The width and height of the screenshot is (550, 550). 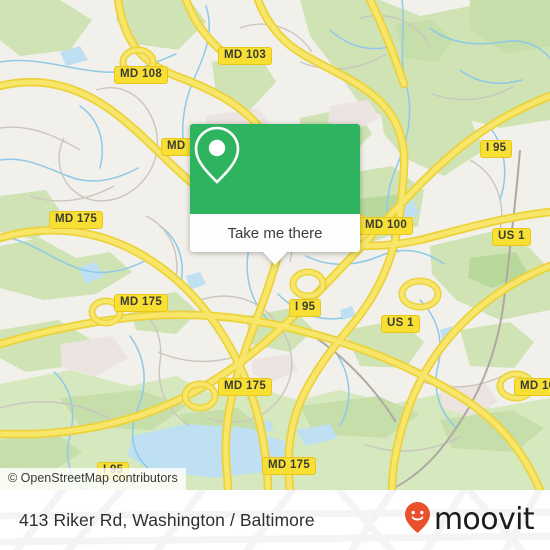 I want to click on location-address: 413 Riker Rd, Washington / Baltimore, so click(x=167, y=520).